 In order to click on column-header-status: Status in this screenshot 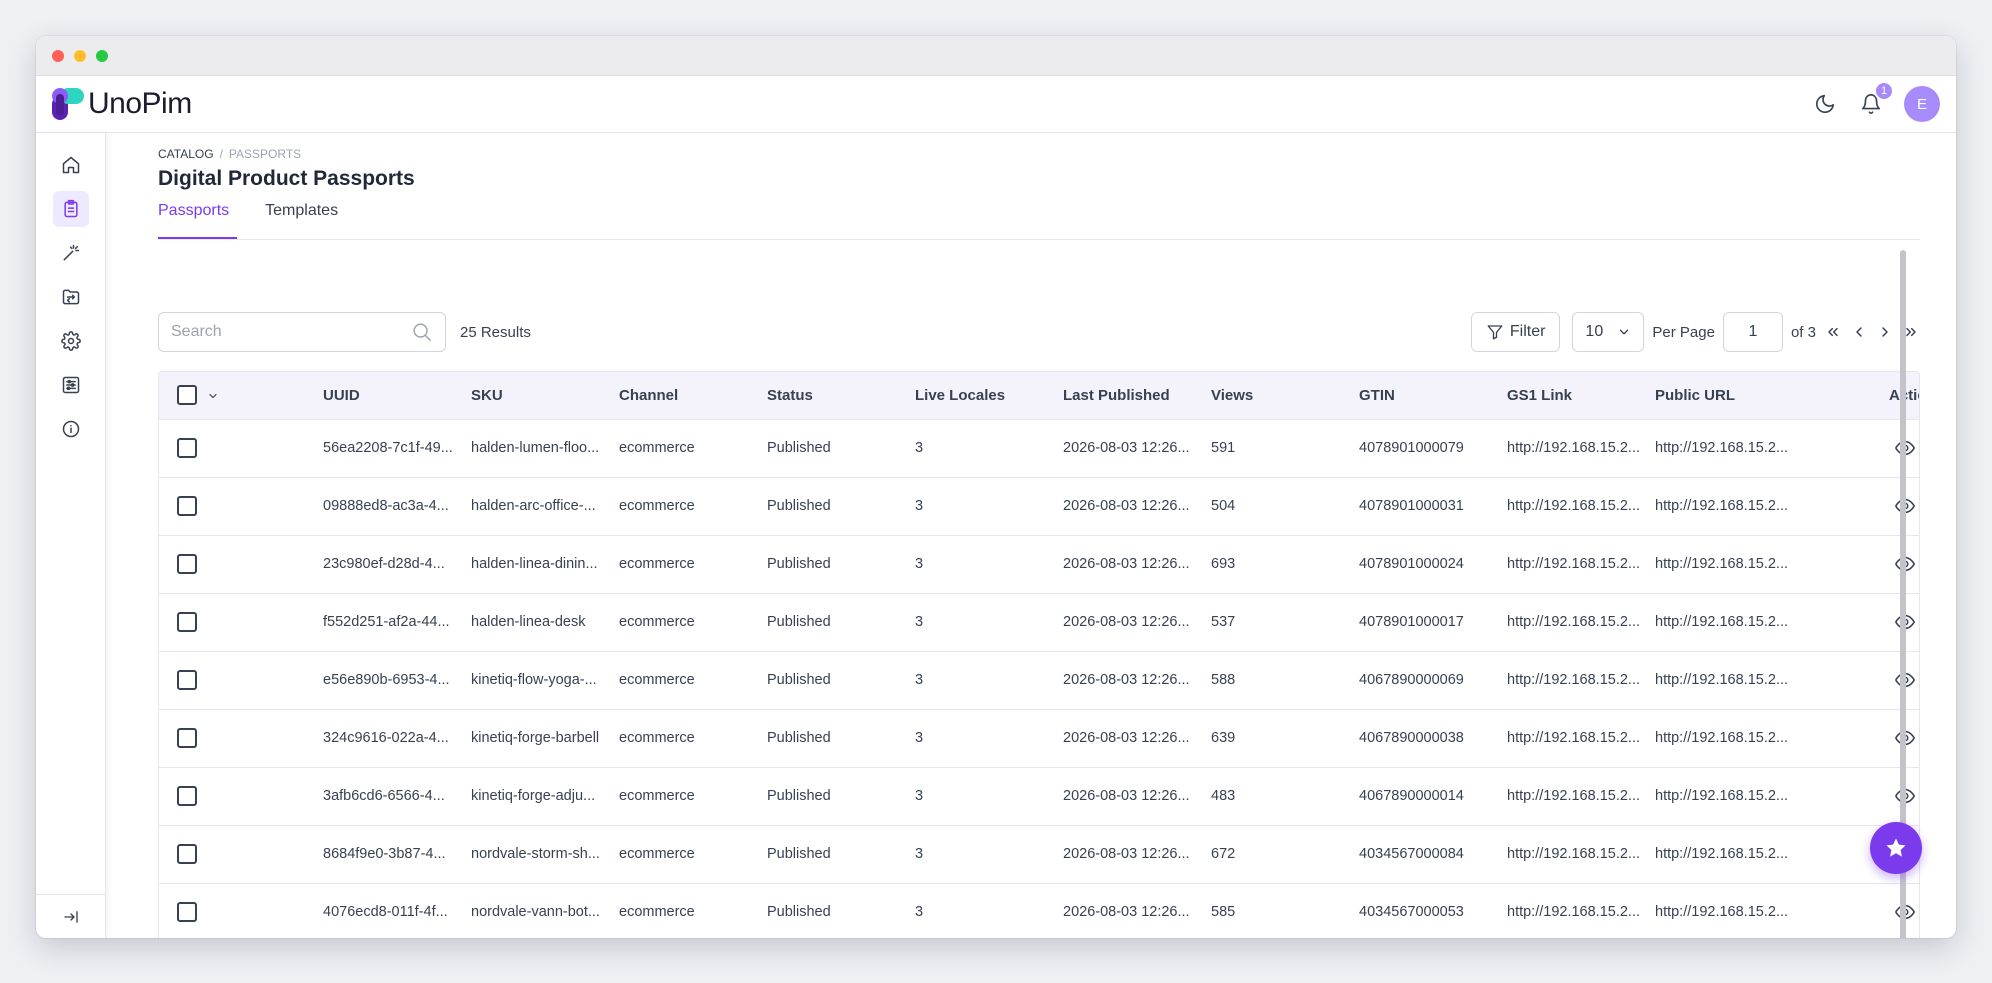, I will do `click(790, 395)`.